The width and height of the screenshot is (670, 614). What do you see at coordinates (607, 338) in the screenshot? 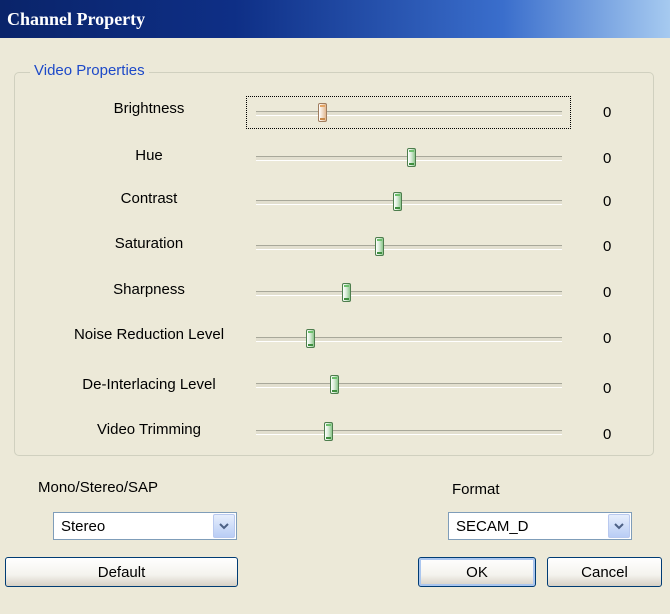
I see `noise-reduction-value: 0` at bounding box center [607, 338].